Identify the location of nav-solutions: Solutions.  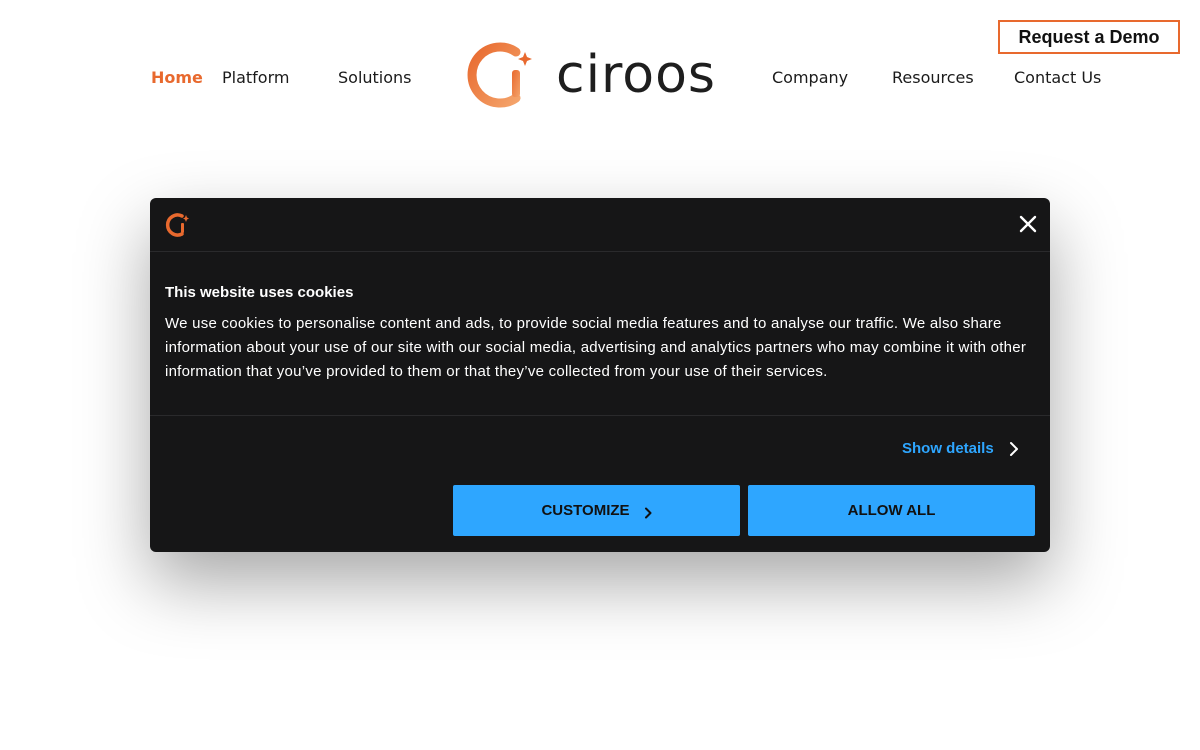
(375, 78).